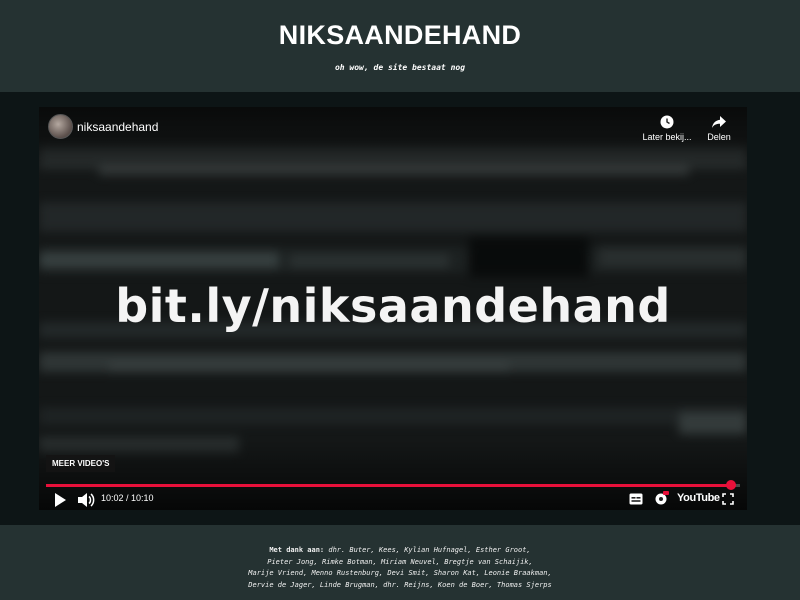  Describe the element at coordinates (636, 499) in the screenshot. I see `subtitles-icon` at that location.